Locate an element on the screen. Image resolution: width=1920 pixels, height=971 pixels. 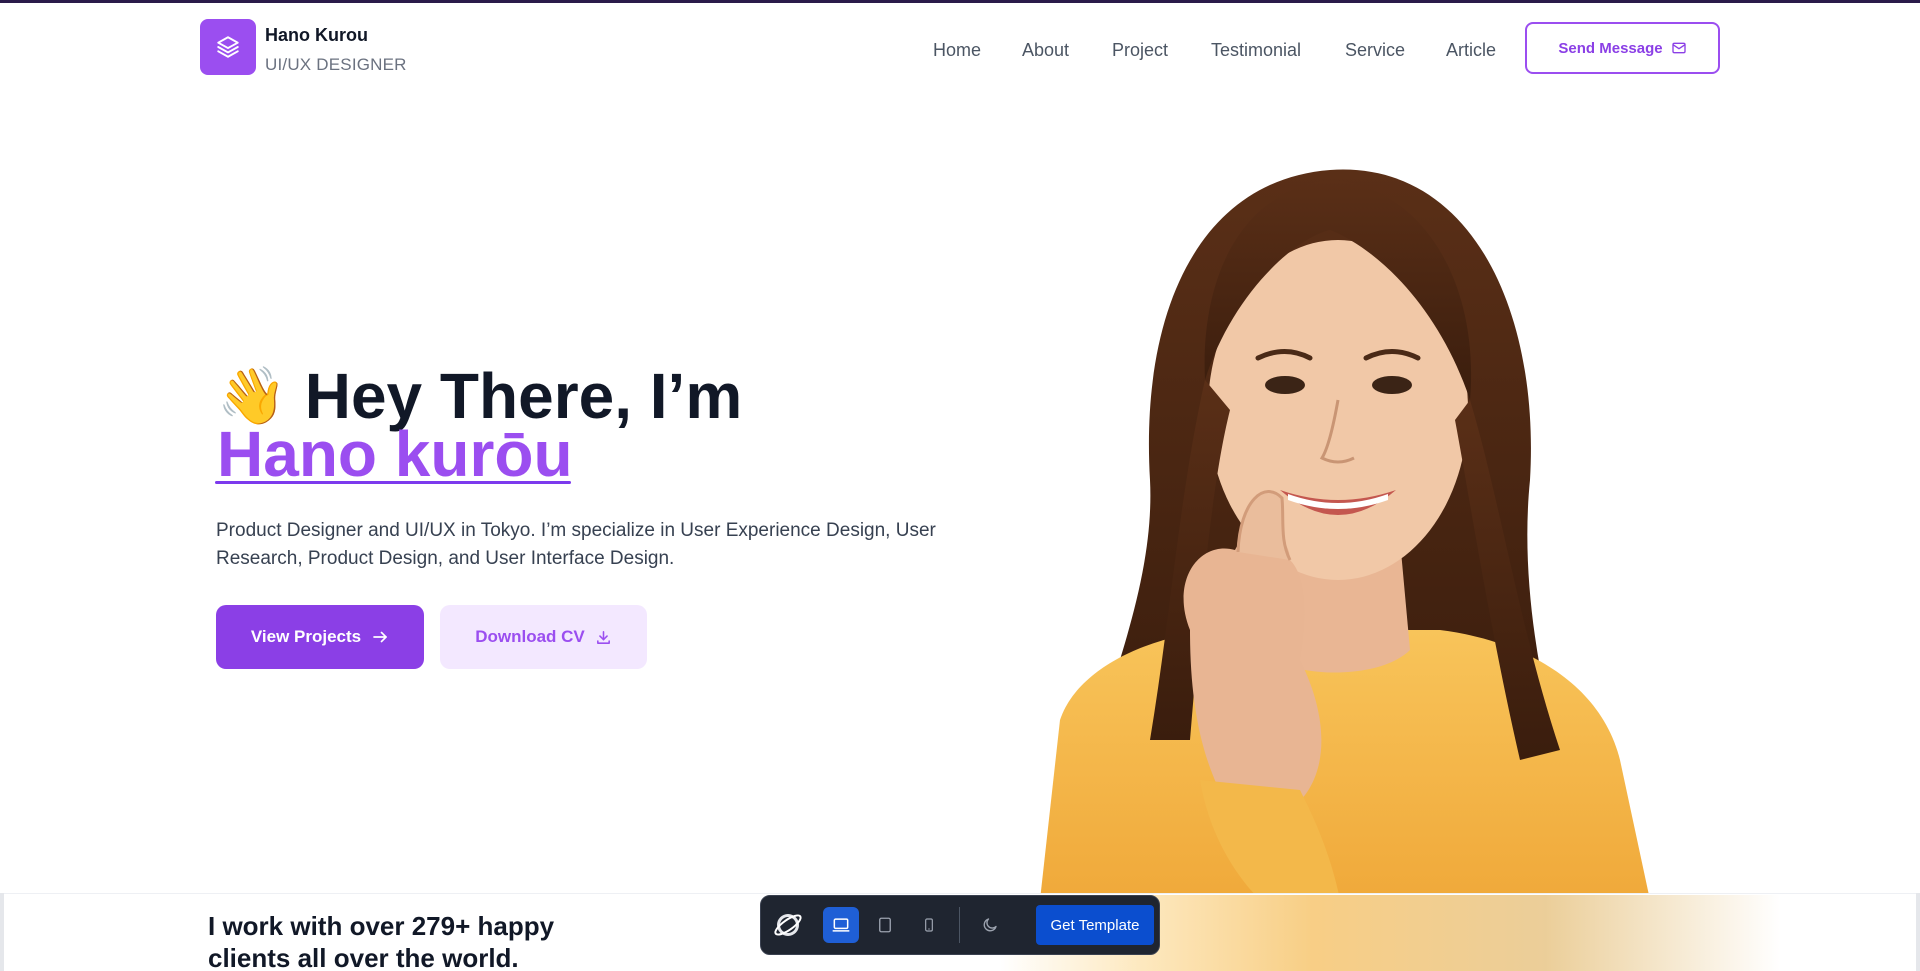
tablet-view-button is located at coordinates (885, 925).